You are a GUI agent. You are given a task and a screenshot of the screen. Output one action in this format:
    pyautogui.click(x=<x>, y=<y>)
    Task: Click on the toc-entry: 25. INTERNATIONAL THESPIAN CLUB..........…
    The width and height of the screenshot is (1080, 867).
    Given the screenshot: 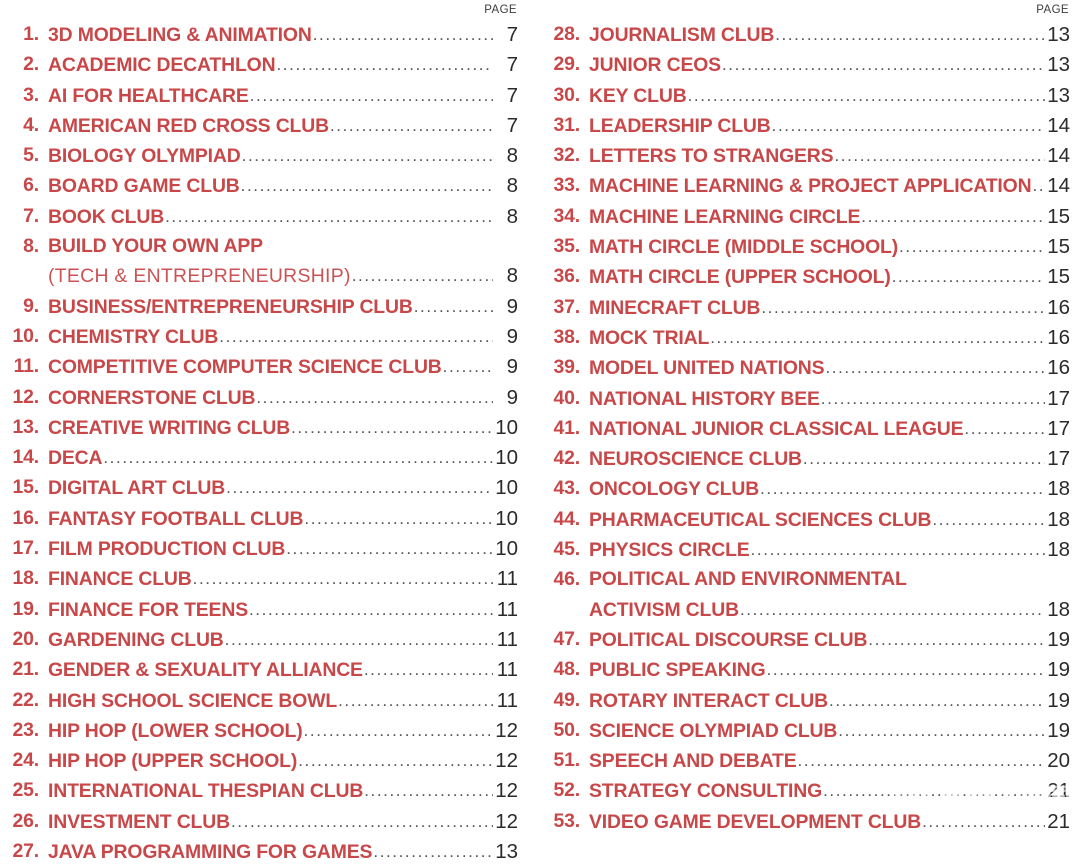 What is the action you would take?
    pyautogui.click(x=264, y=791)
    